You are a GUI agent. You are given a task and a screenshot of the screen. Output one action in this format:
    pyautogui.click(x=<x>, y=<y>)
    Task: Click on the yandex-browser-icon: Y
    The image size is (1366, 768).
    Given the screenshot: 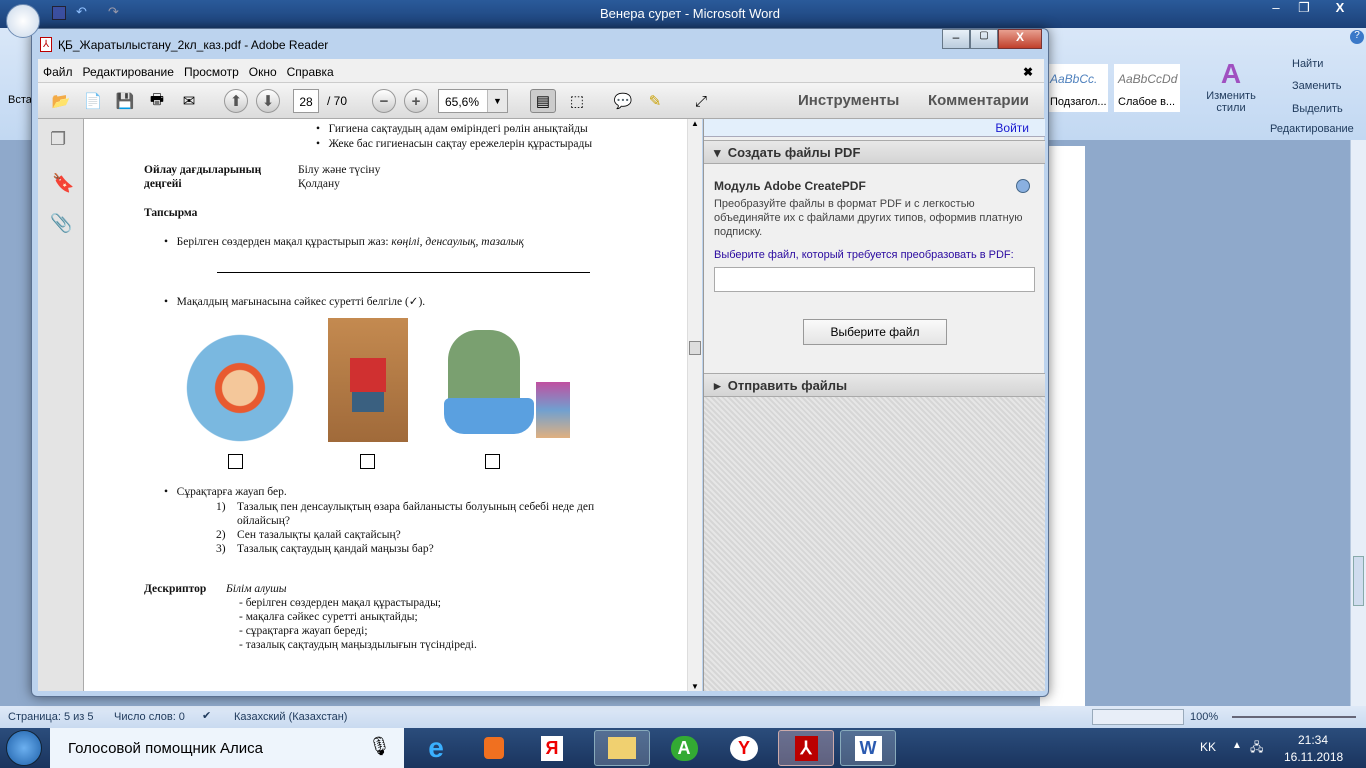 What is the action you would take?
    pyautogui.click(x=744, y=748)
    